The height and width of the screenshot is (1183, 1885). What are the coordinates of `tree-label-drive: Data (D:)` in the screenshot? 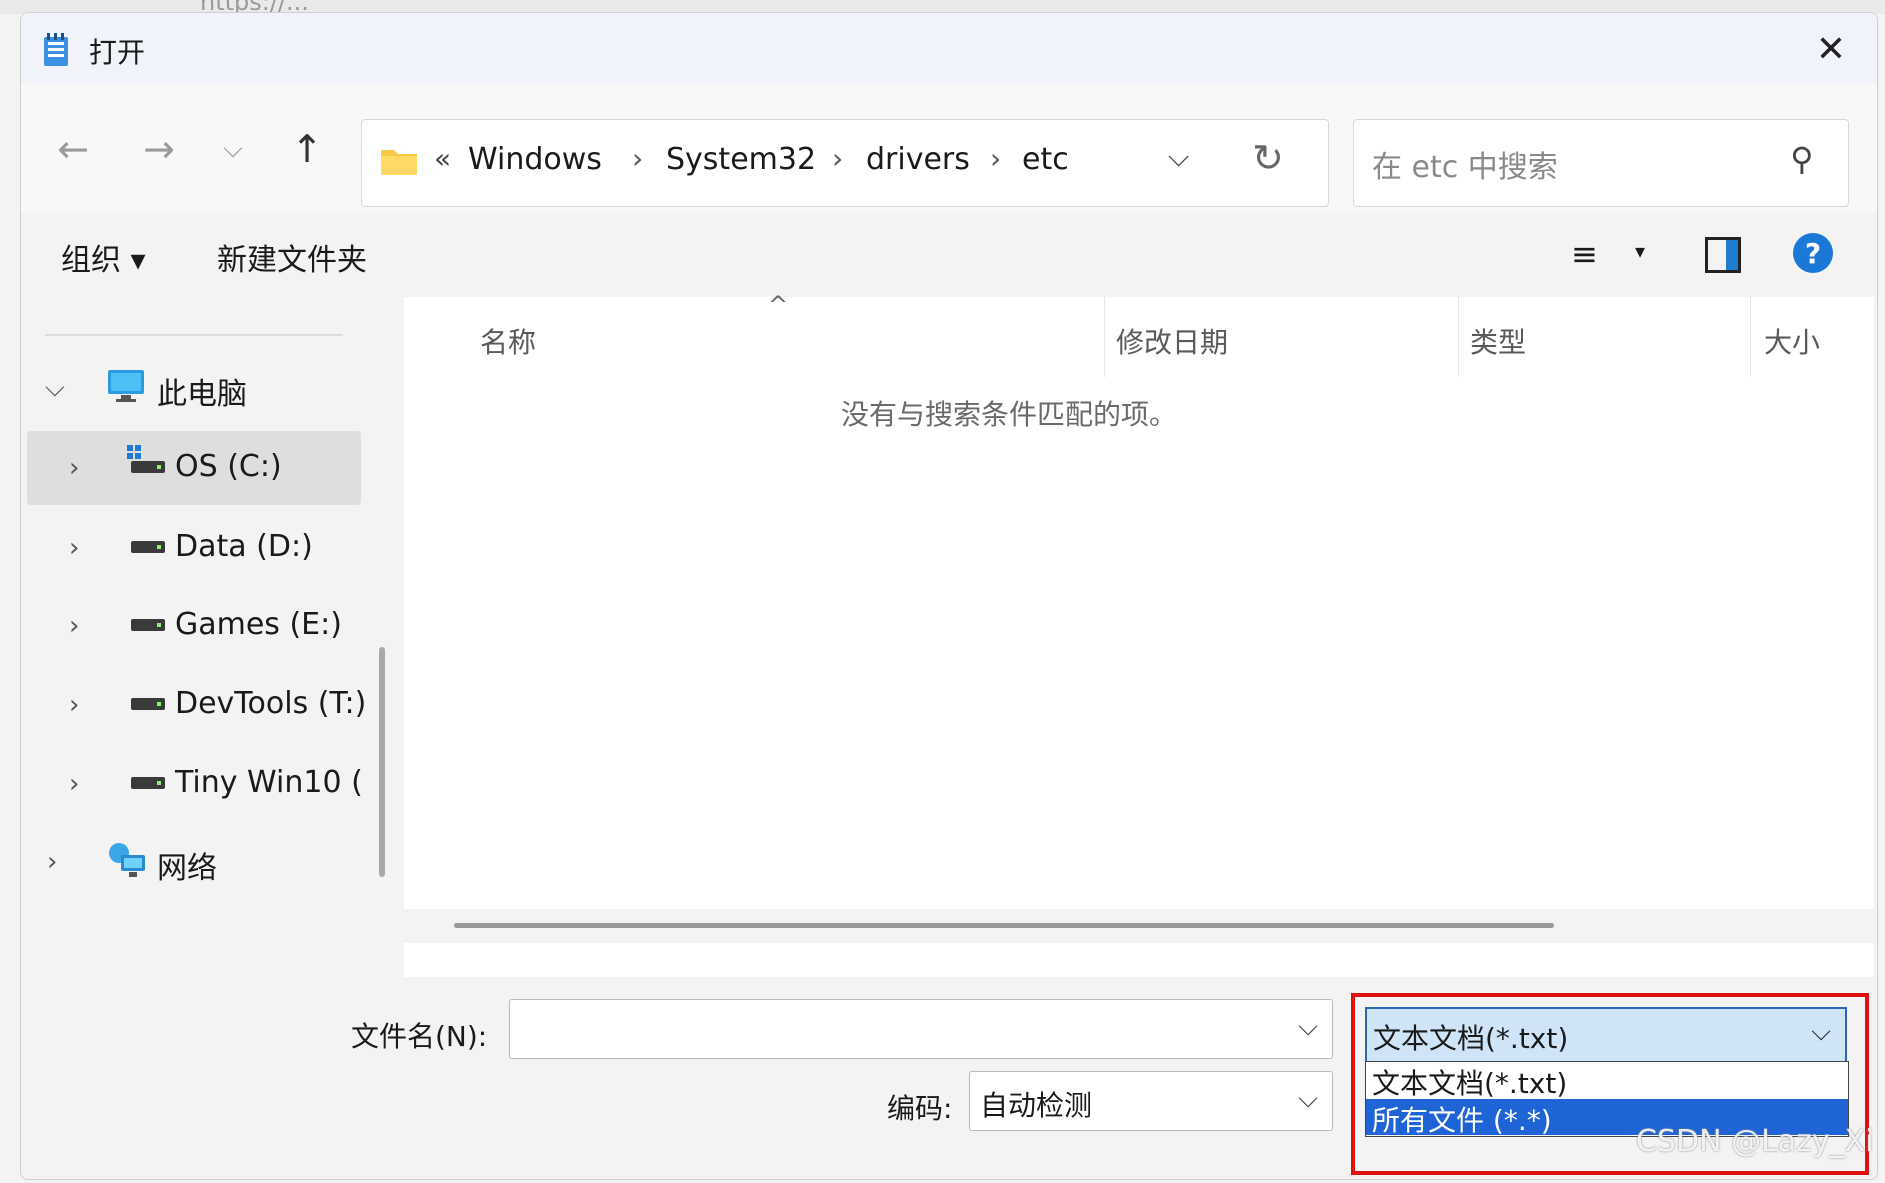 It's located at (244, 546).